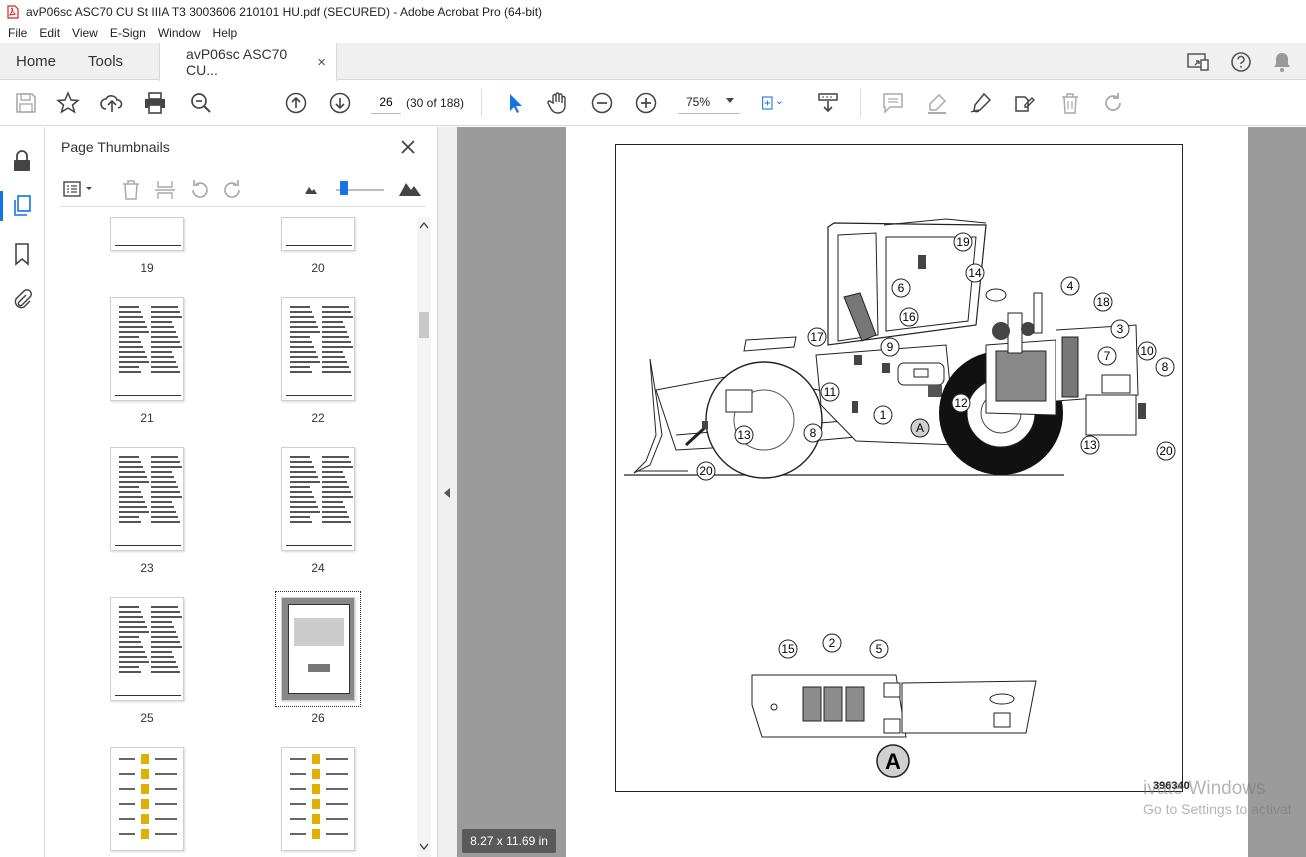 The width and height of the screenshot is (1306, 857). I want to click on active-indicator, so click(1, 206).